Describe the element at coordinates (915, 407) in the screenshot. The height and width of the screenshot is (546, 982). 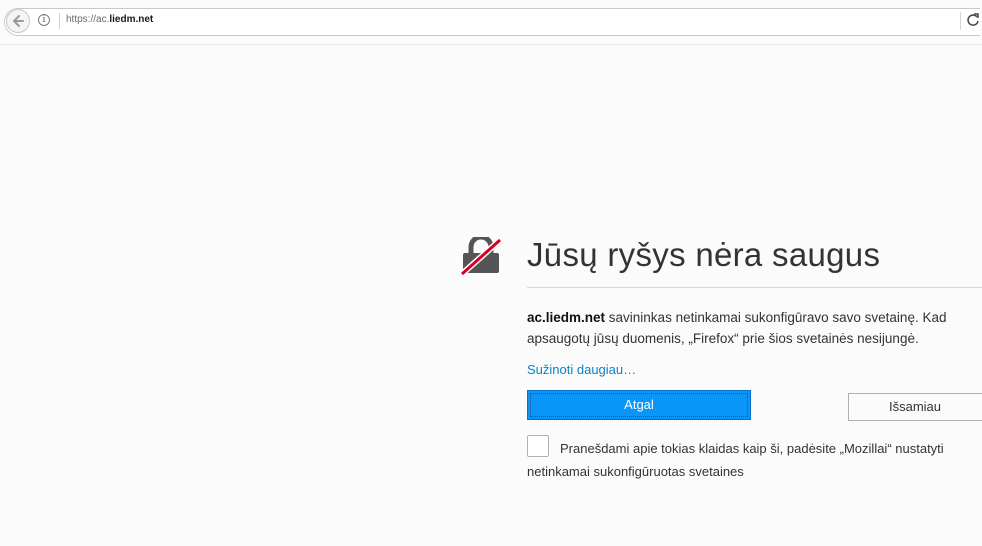
I see `advanced-button: Išsamiau` at that location.